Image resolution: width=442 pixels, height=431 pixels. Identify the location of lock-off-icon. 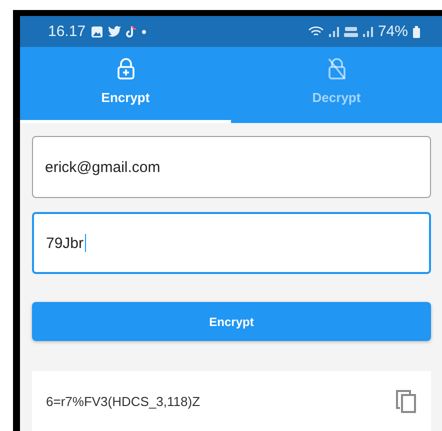
(337, 69).